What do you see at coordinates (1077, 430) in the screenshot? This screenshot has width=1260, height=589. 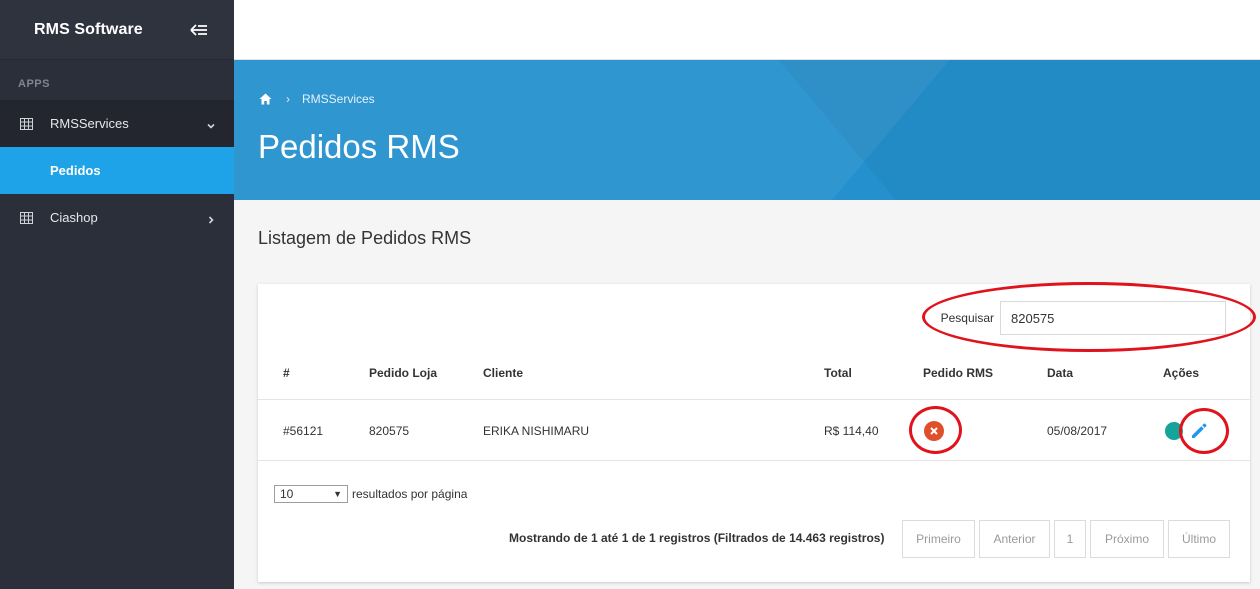 I see `cell-data: 05/08/2017` at bounding box center [1077, 430].